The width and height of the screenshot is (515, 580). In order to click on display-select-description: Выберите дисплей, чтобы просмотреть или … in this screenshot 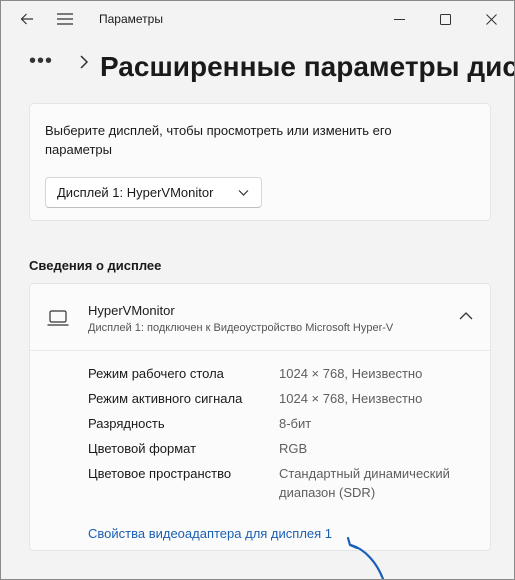, I will do `click(218, 140)`.